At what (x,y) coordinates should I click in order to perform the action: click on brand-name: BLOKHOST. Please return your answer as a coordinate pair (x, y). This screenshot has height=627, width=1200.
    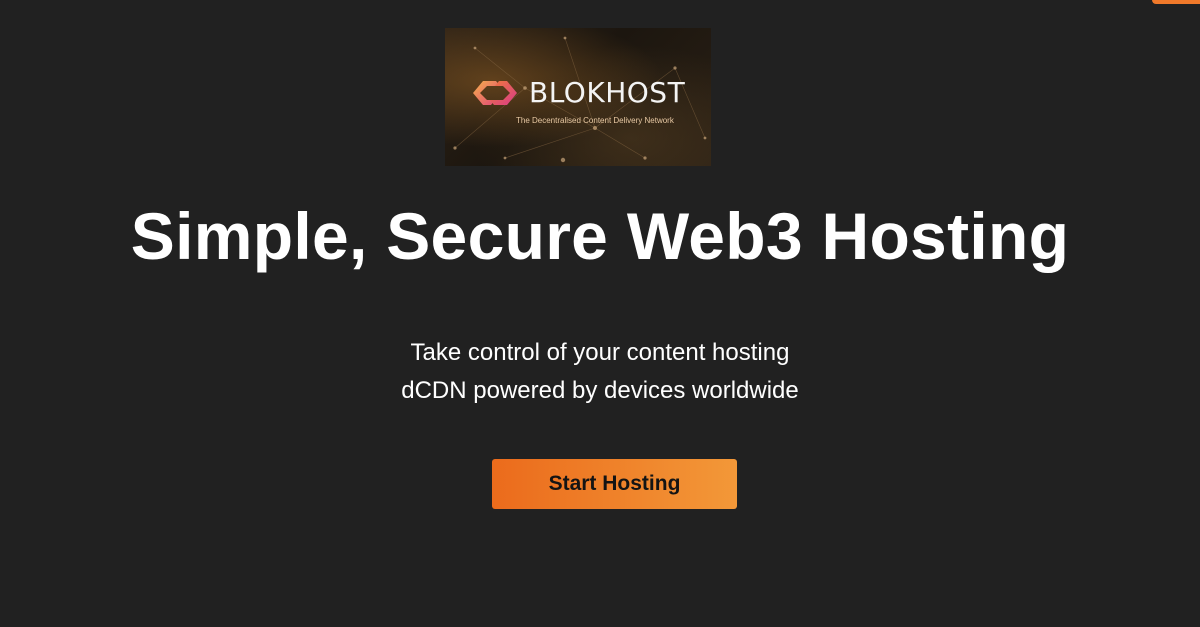
    Looking at the image, I should click on (607, 92).